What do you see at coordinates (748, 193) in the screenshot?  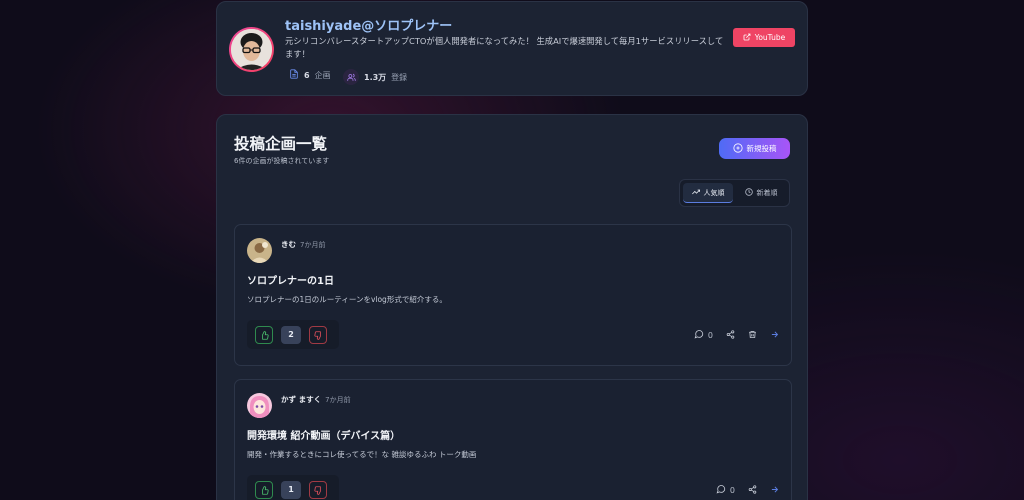 I see `clock-icon` at bounding box center [748, 193].